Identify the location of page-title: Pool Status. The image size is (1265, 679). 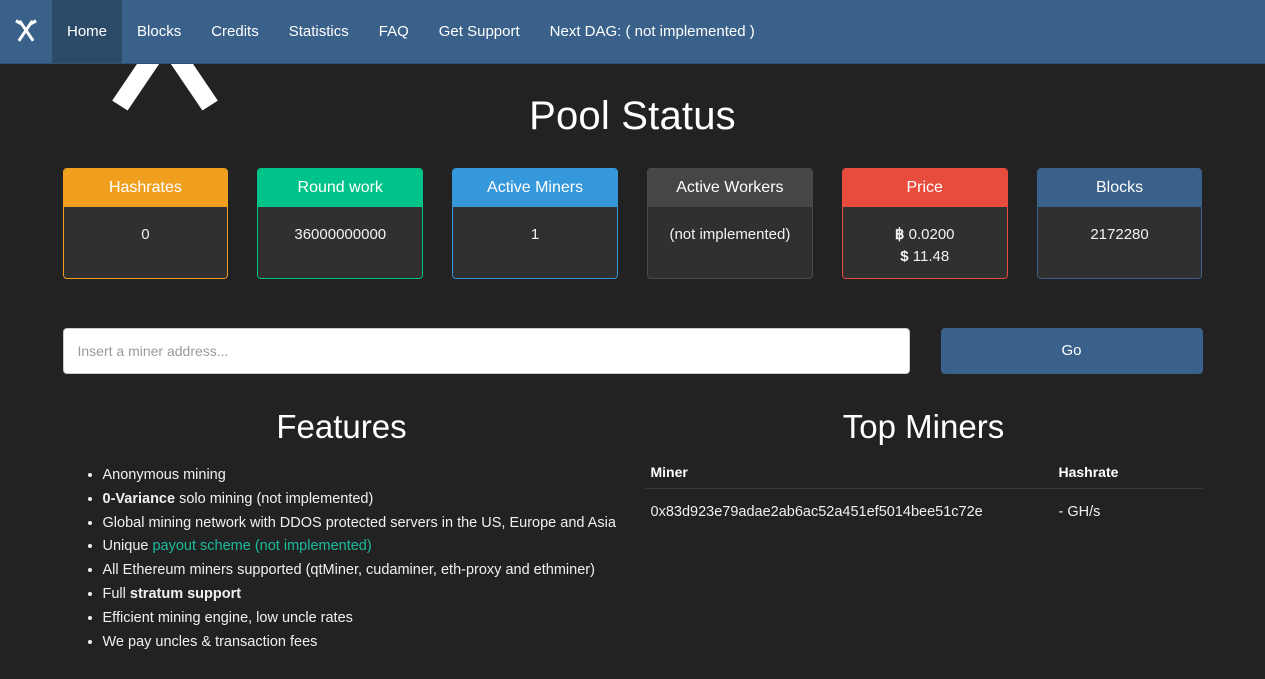
(632, 116).